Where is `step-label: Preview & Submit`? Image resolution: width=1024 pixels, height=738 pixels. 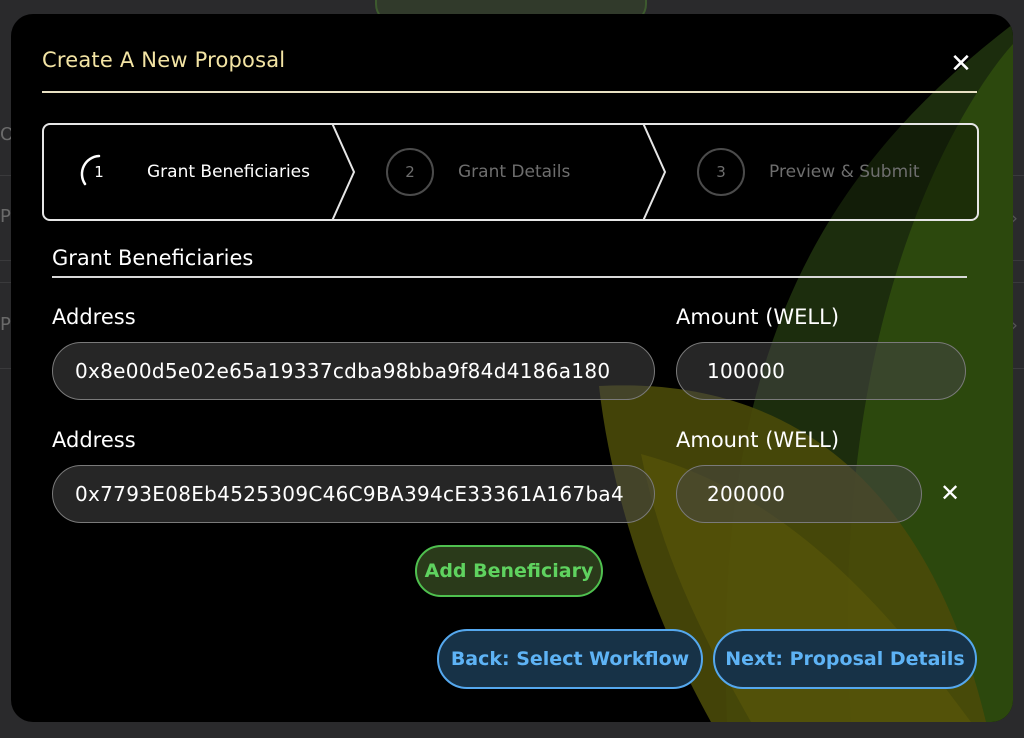
step-label: Preview & Submit is located at coordinates (844, 172).